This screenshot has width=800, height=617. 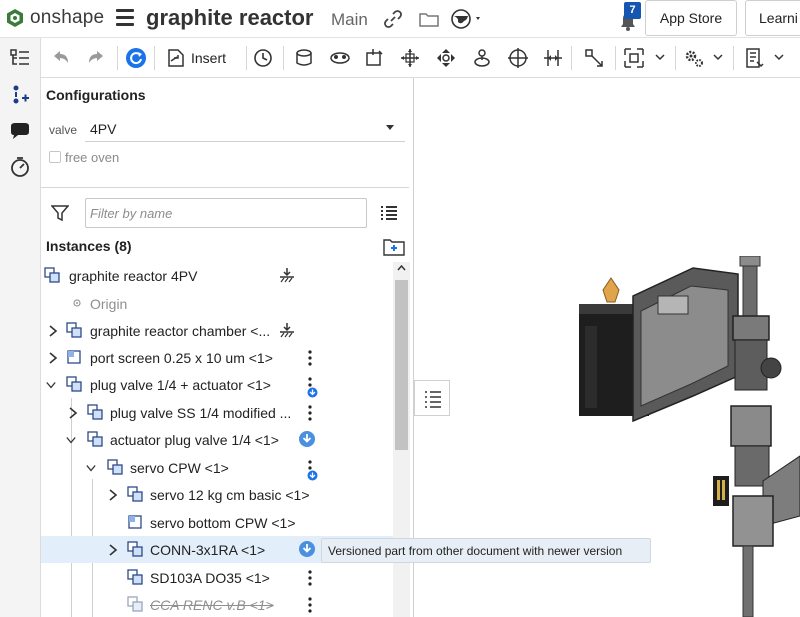 I want to click on planar-mate-icon, so click(x=410, y=58).